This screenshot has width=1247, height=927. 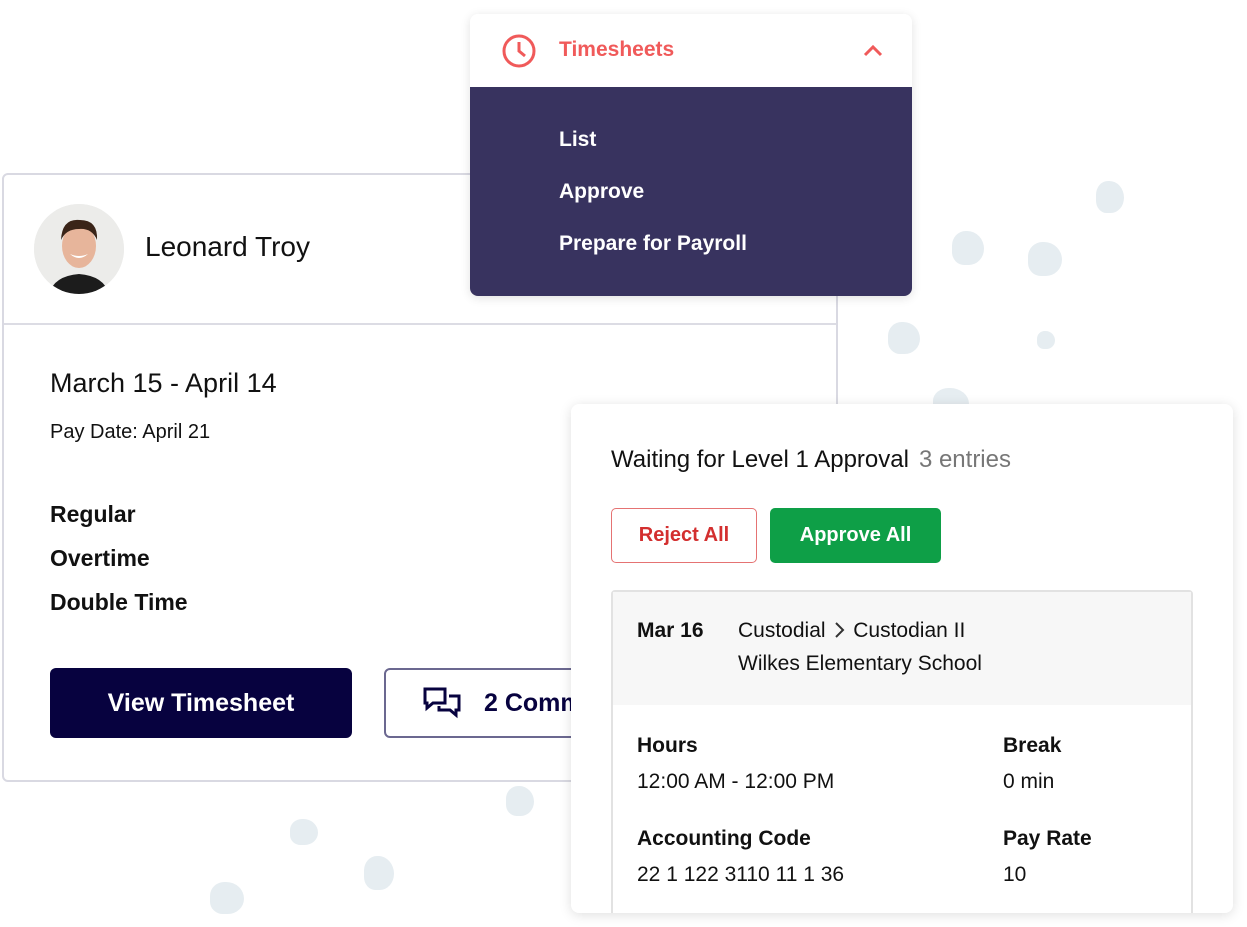 What do you see at coordinates (909, 630) in the screenshot?
I see `entry-position: Custodian II` at bounding box center [909, 630].